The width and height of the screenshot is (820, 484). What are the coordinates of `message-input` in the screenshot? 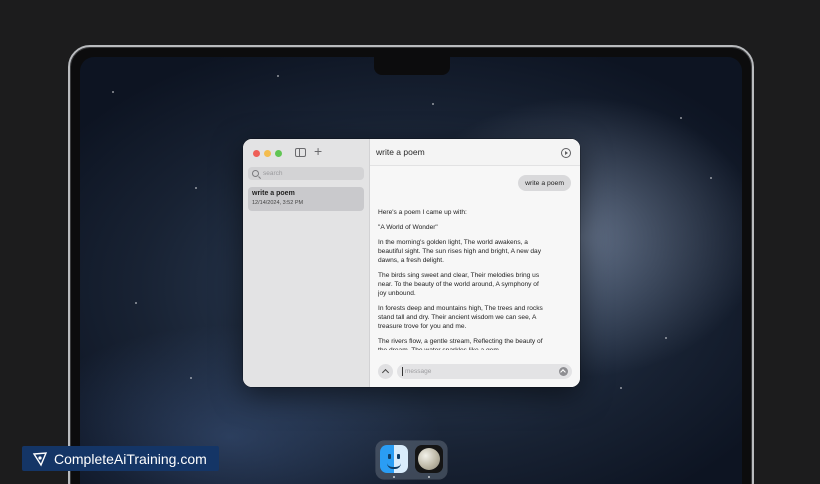 It's located at (470, 371).